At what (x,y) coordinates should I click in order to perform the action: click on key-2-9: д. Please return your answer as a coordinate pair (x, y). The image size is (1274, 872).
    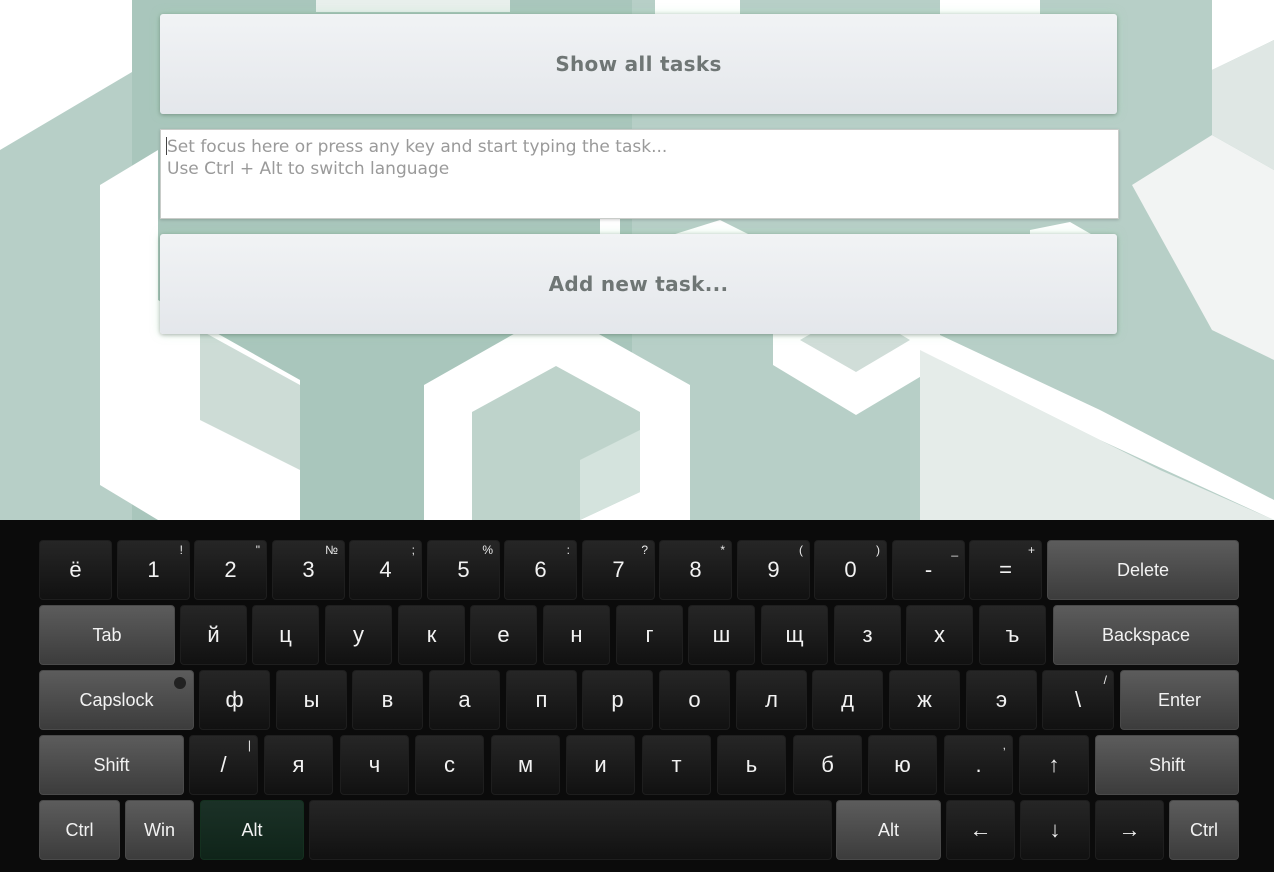
    Looking at the image, I should click on (847, 700).